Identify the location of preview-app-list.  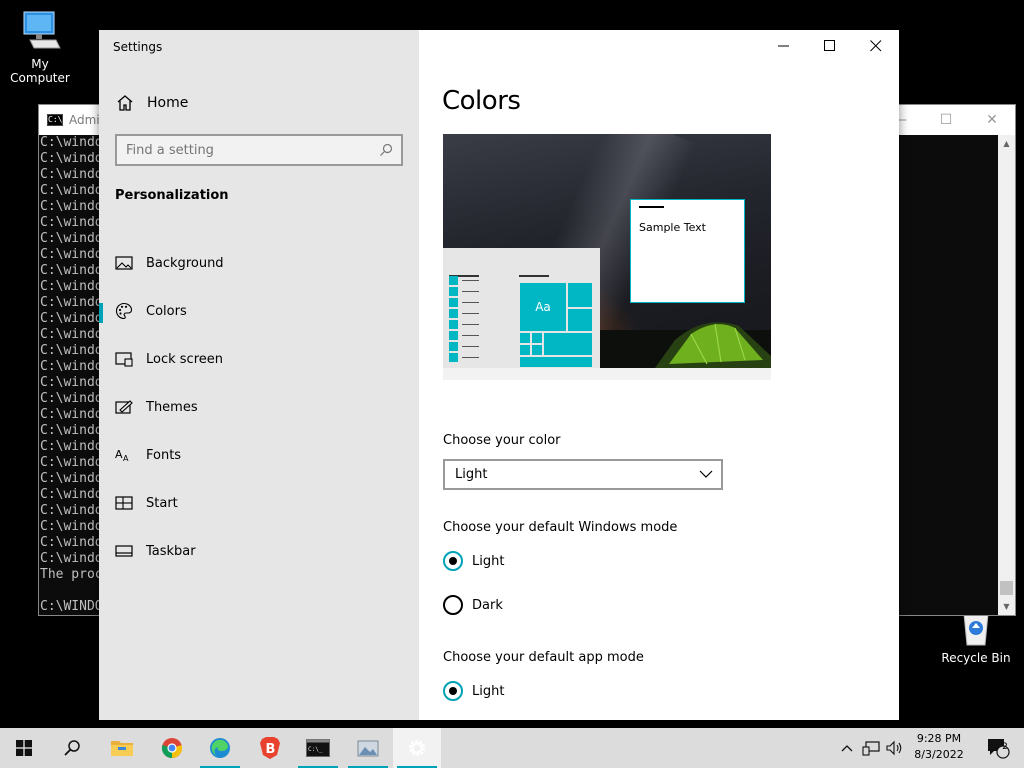
(465, 320).